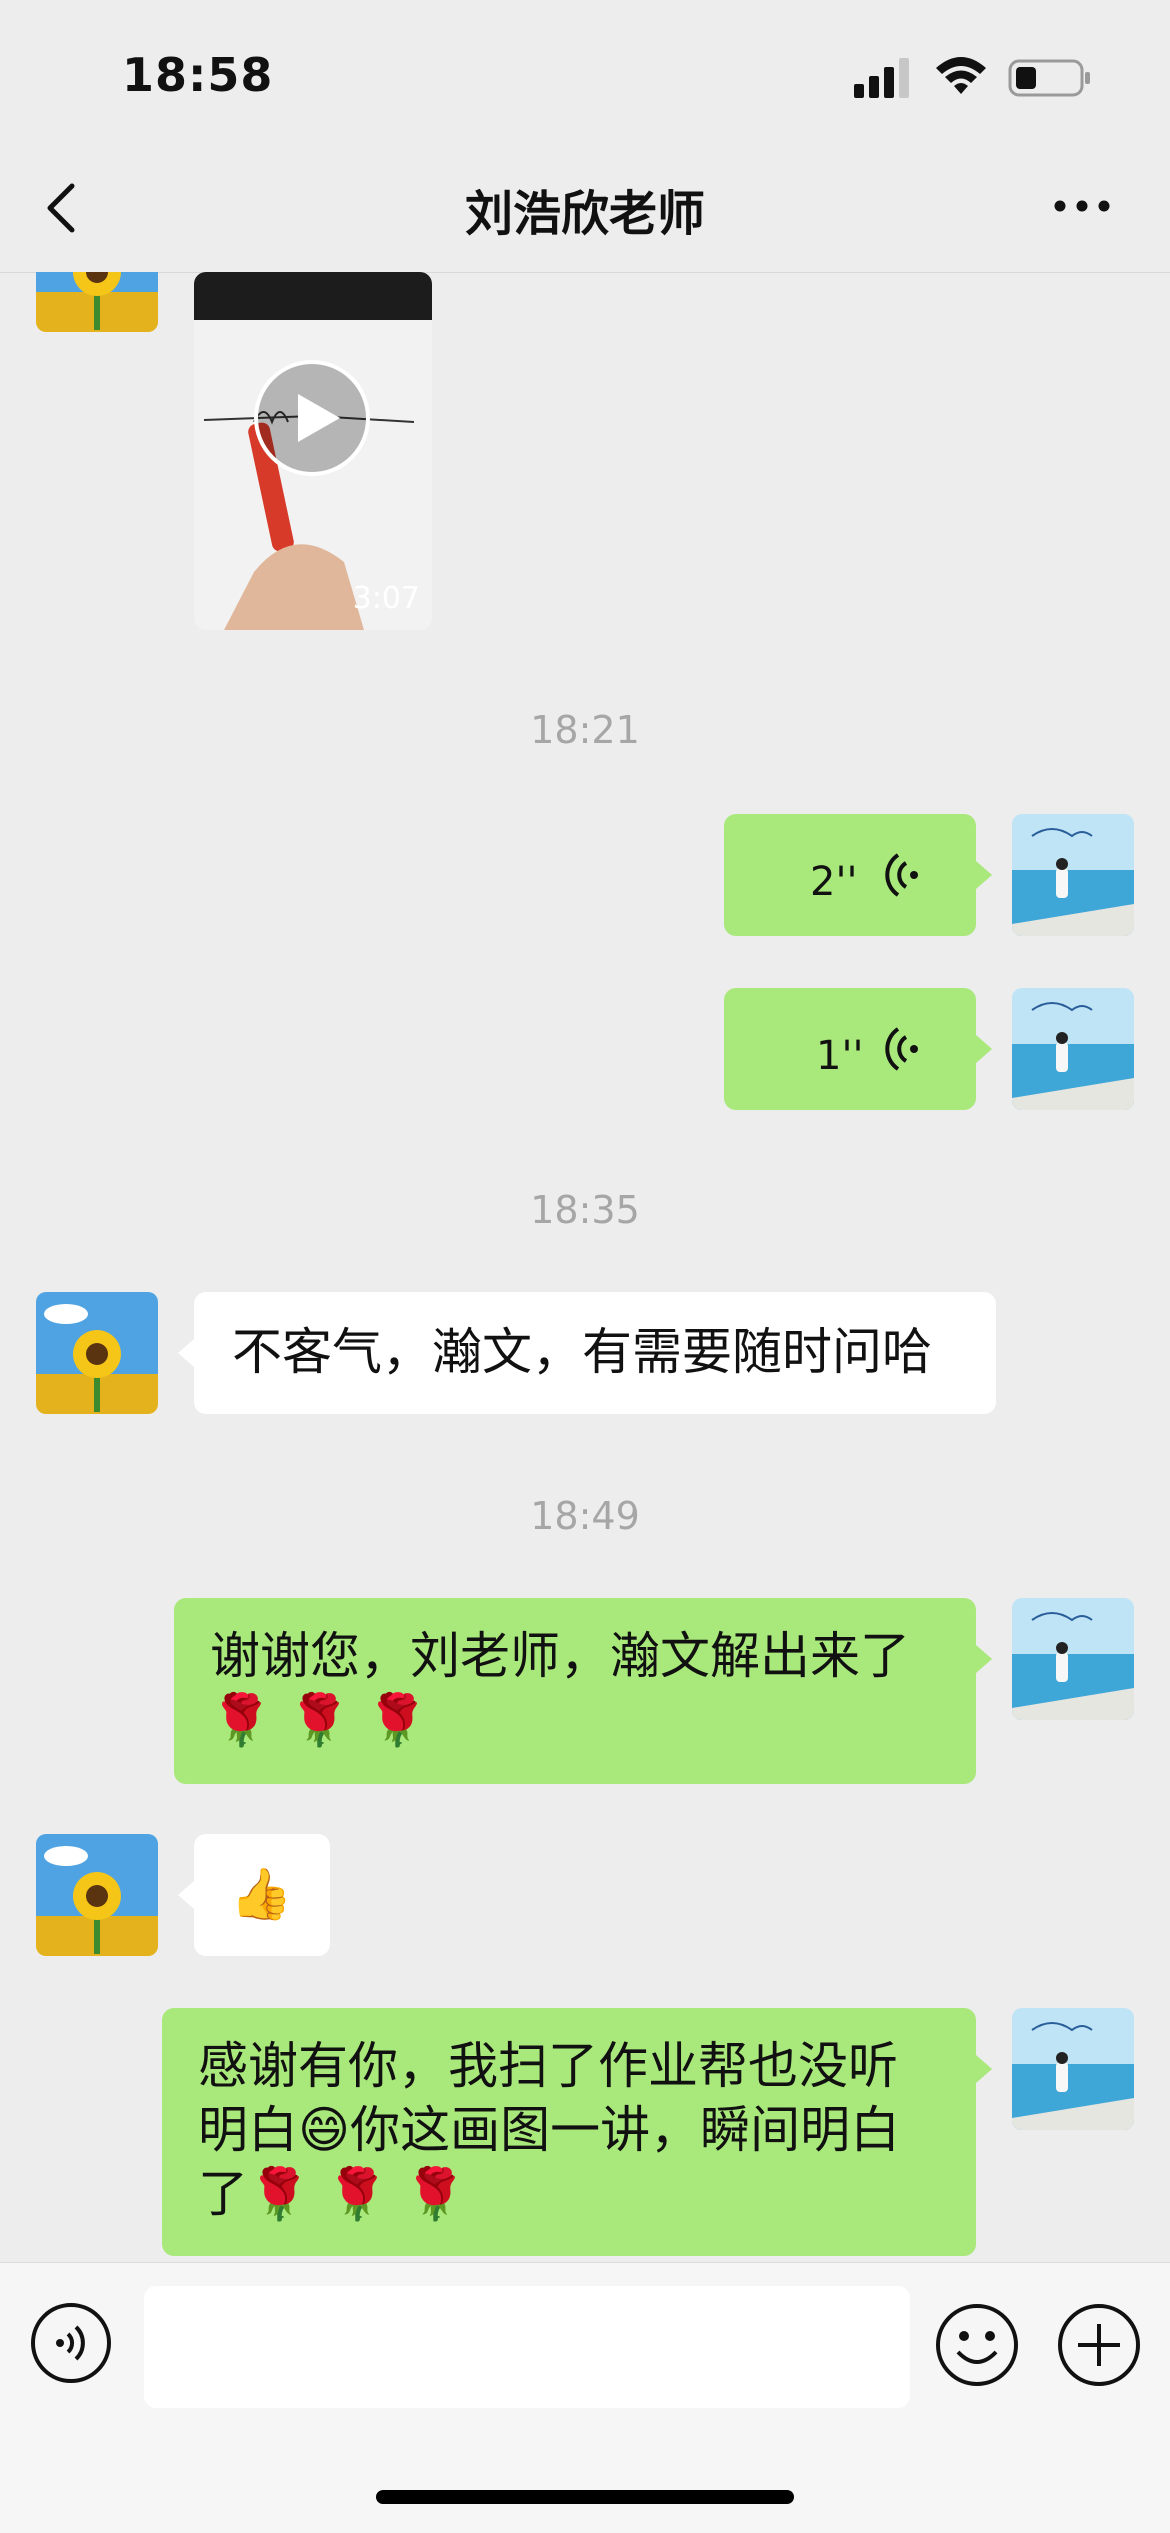 This screenshot has width=1170, height=2533. Describe the element at coordinates (585, 1210) in the screenshot. I see `timestamp: 18:35` at that location.